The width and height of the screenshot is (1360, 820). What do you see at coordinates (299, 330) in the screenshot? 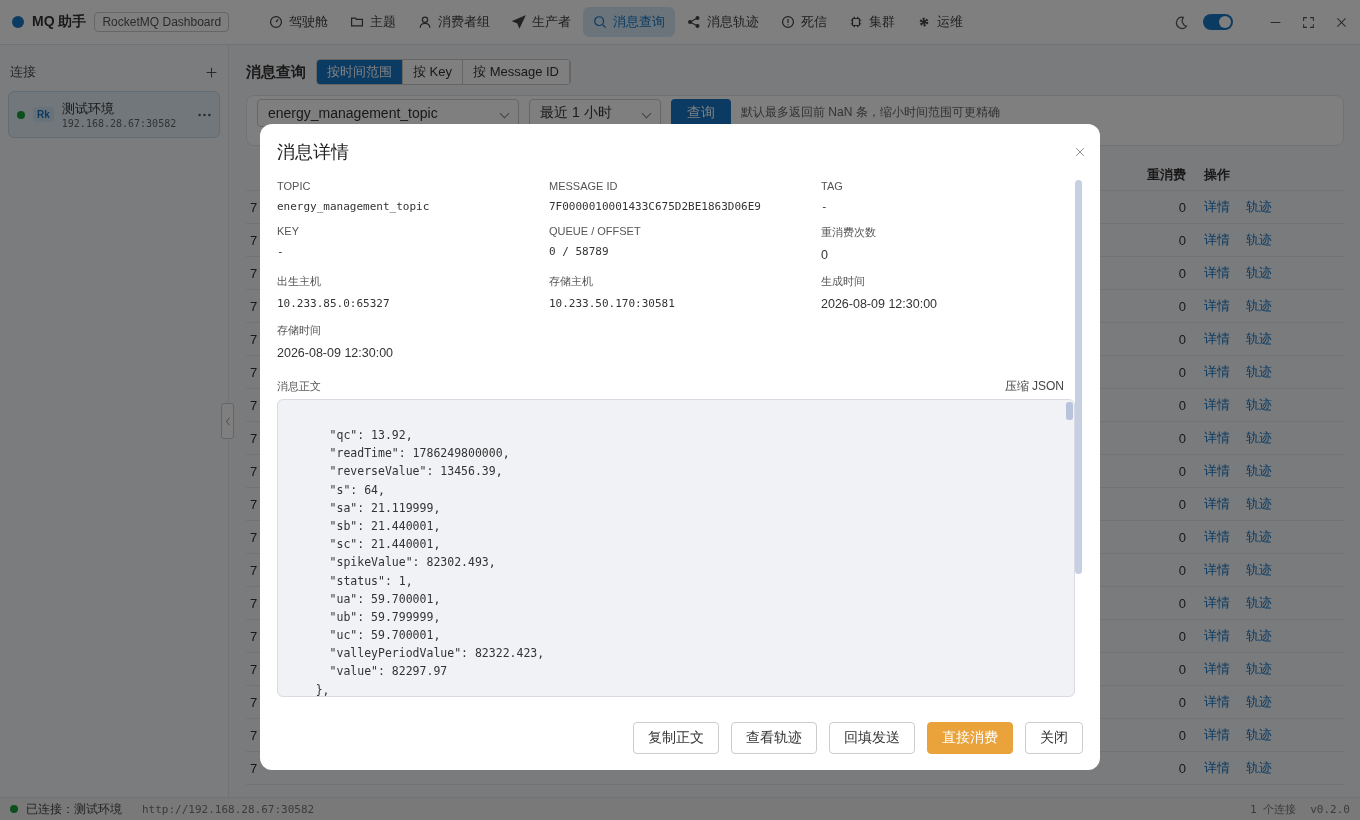
I see `field-label: 存储时间` at bounding box center [299, 330].